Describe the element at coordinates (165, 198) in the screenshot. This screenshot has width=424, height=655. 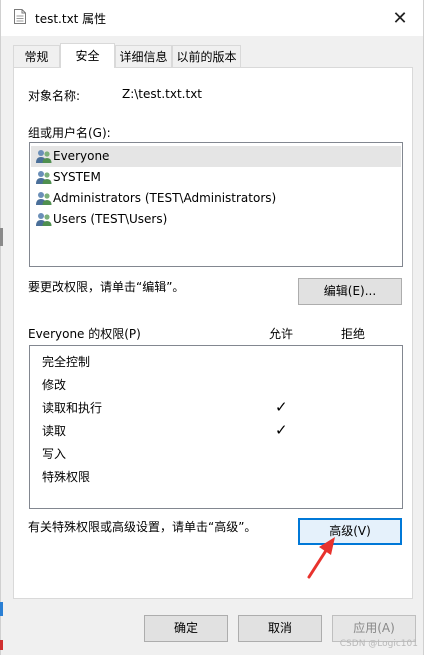
I see `user-name: Administrators (TEST\Administrators)` at that location.